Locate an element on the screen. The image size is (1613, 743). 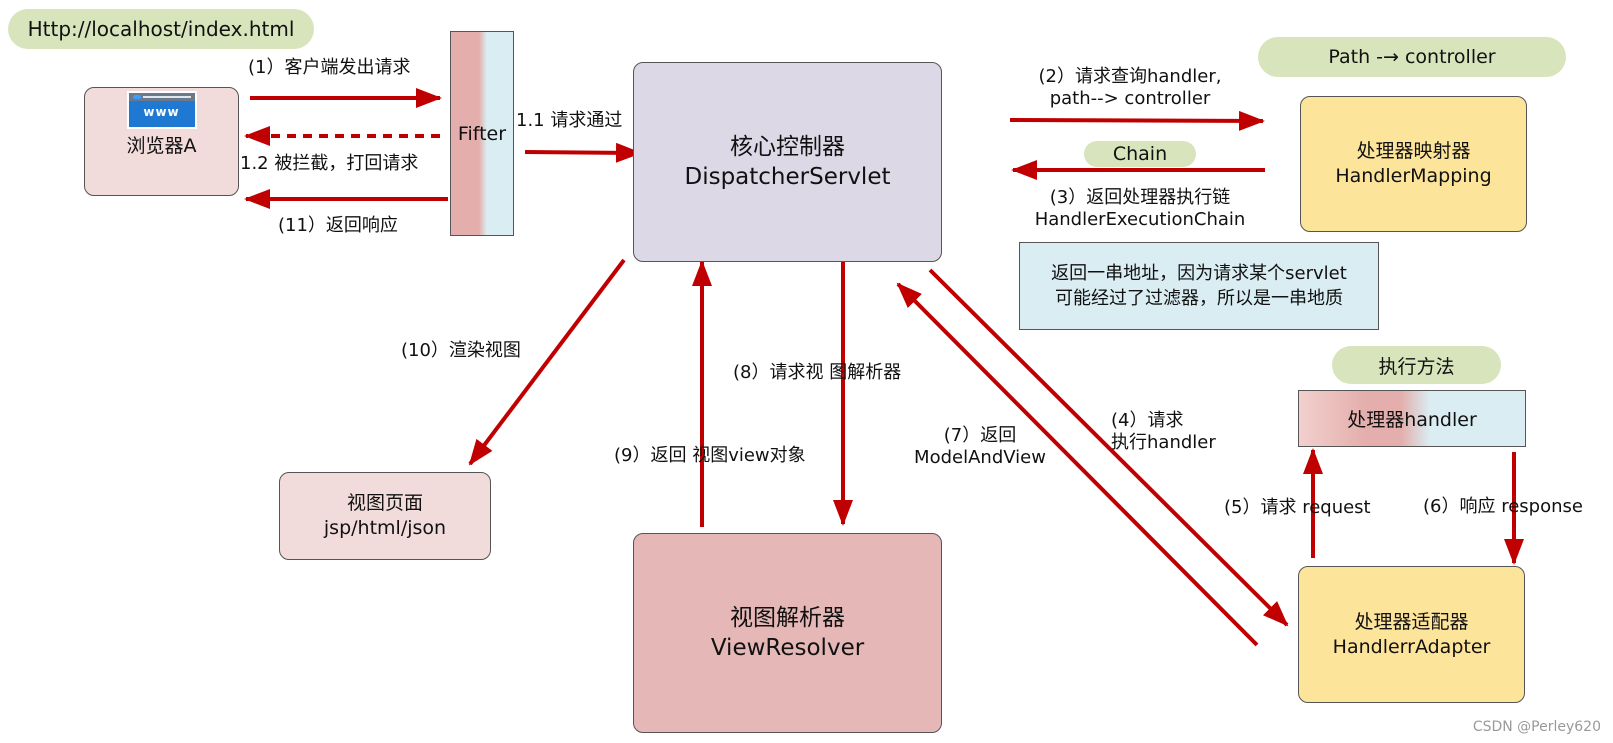
view-page-box: 视图页面 jsp/html/json is located at coordinates (385, 516).